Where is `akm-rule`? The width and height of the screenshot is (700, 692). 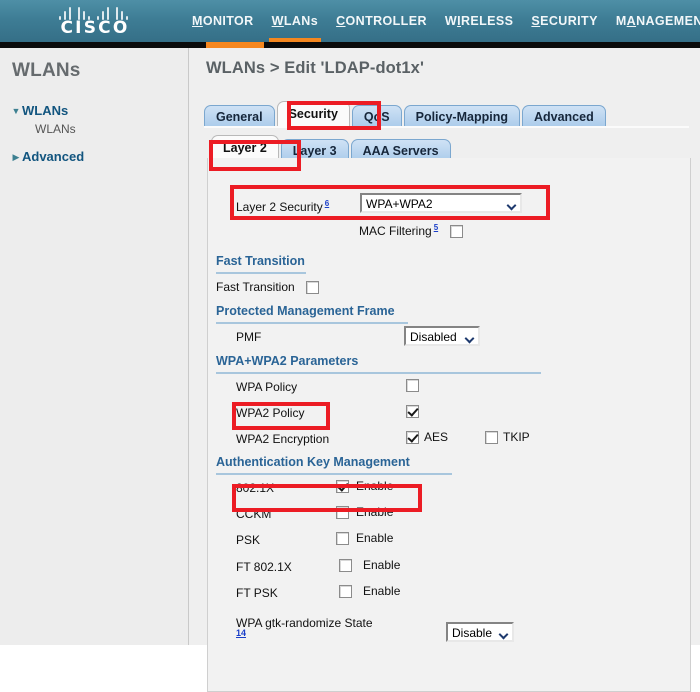 akm-rule is located at coordinates (334, 474).